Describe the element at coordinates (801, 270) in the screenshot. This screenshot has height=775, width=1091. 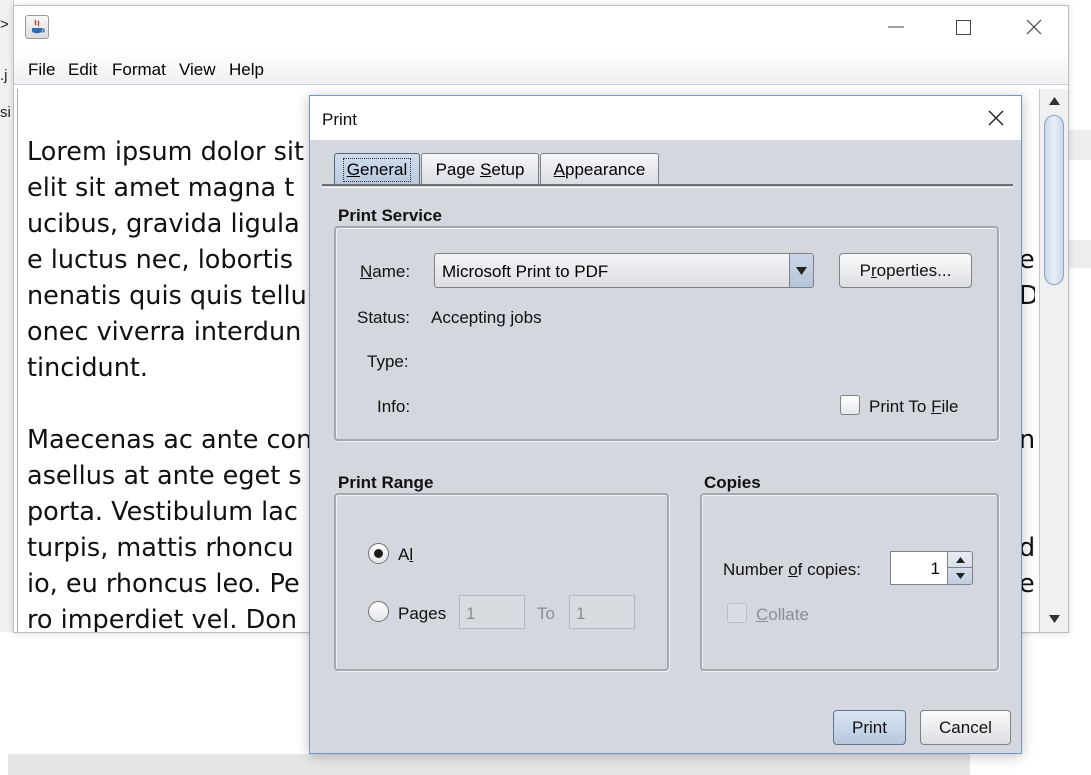
I see `chevron-down-icon` at that location.